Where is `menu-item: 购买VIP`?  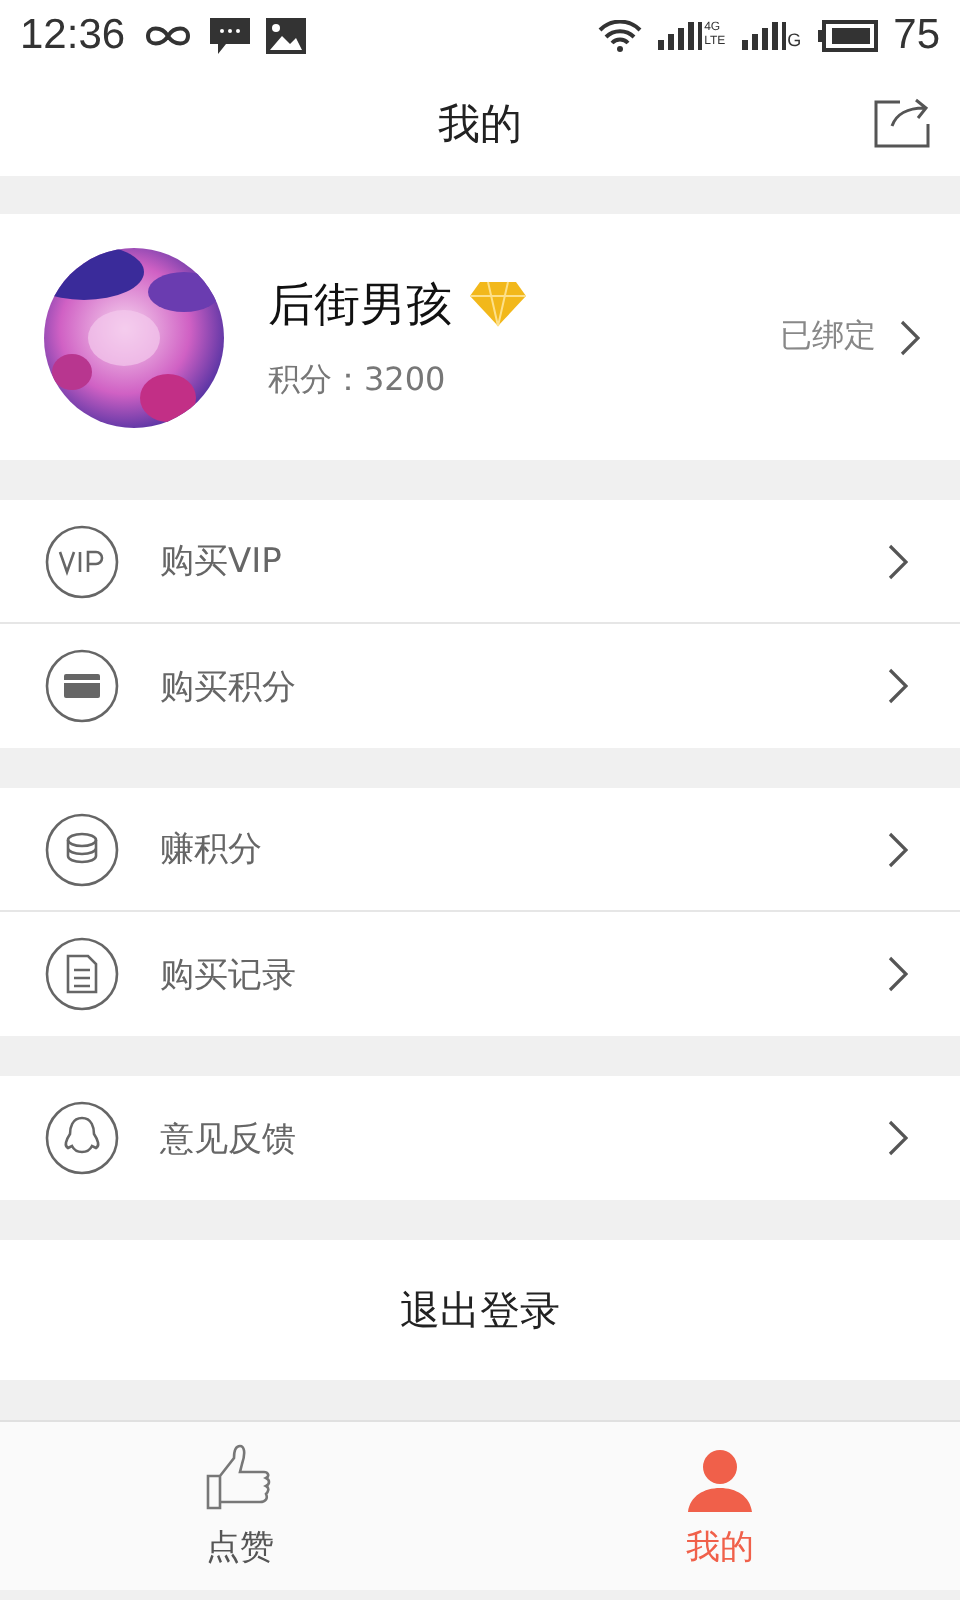
menu-item: 购买VIP is located at coordinates (480, 562).